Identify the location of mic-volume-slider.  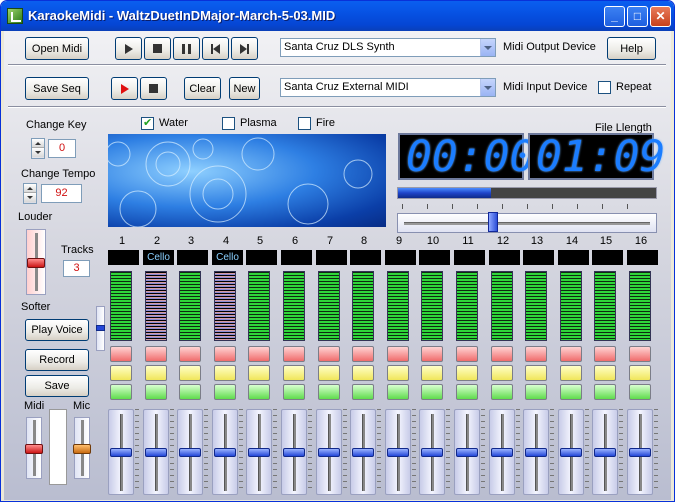
(82, 448).